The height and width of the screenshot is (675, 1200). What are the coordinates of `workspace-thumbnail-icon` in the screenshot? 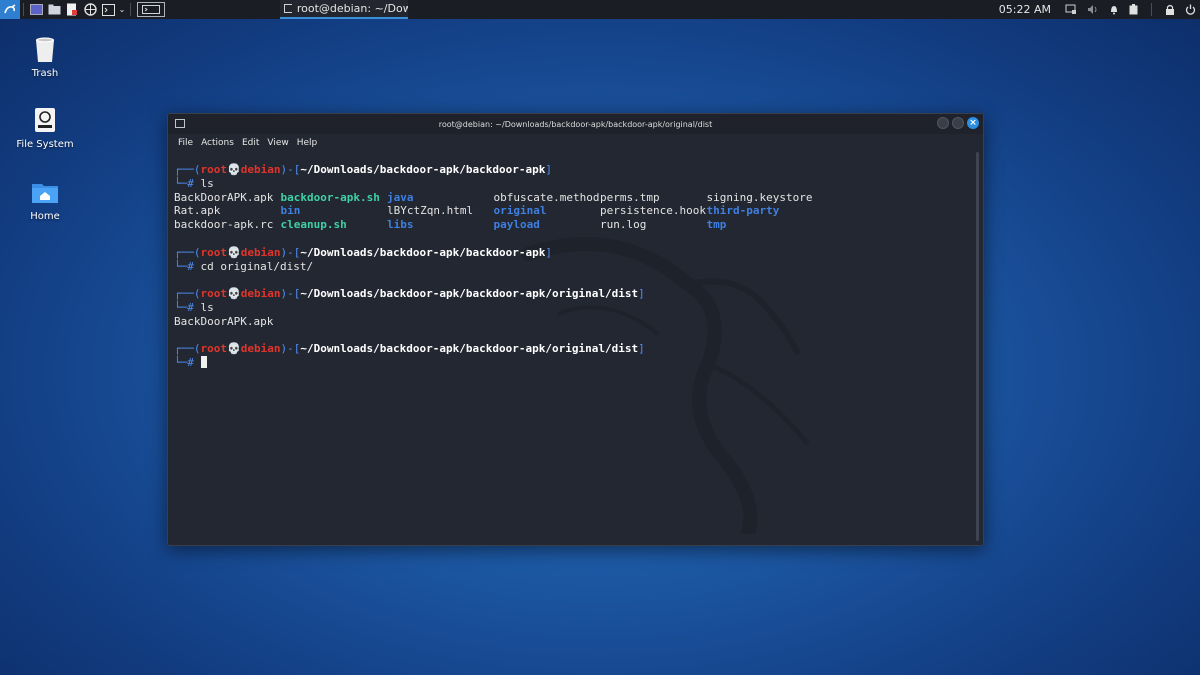 It's located at (151, 9).